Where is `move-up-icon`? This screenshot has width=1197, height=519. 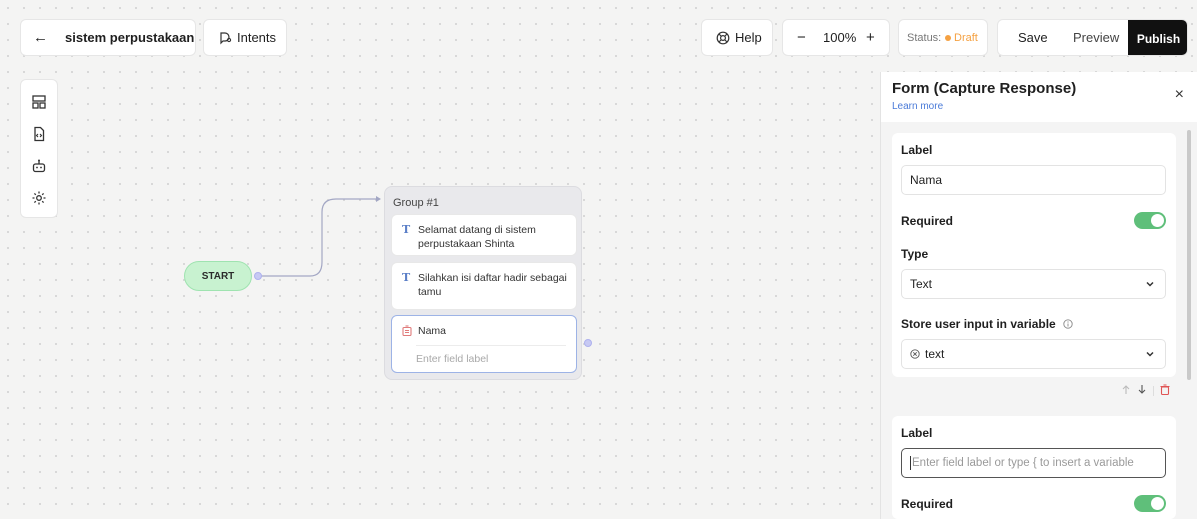 move-up-icon is located at coordinates (1126, 390).